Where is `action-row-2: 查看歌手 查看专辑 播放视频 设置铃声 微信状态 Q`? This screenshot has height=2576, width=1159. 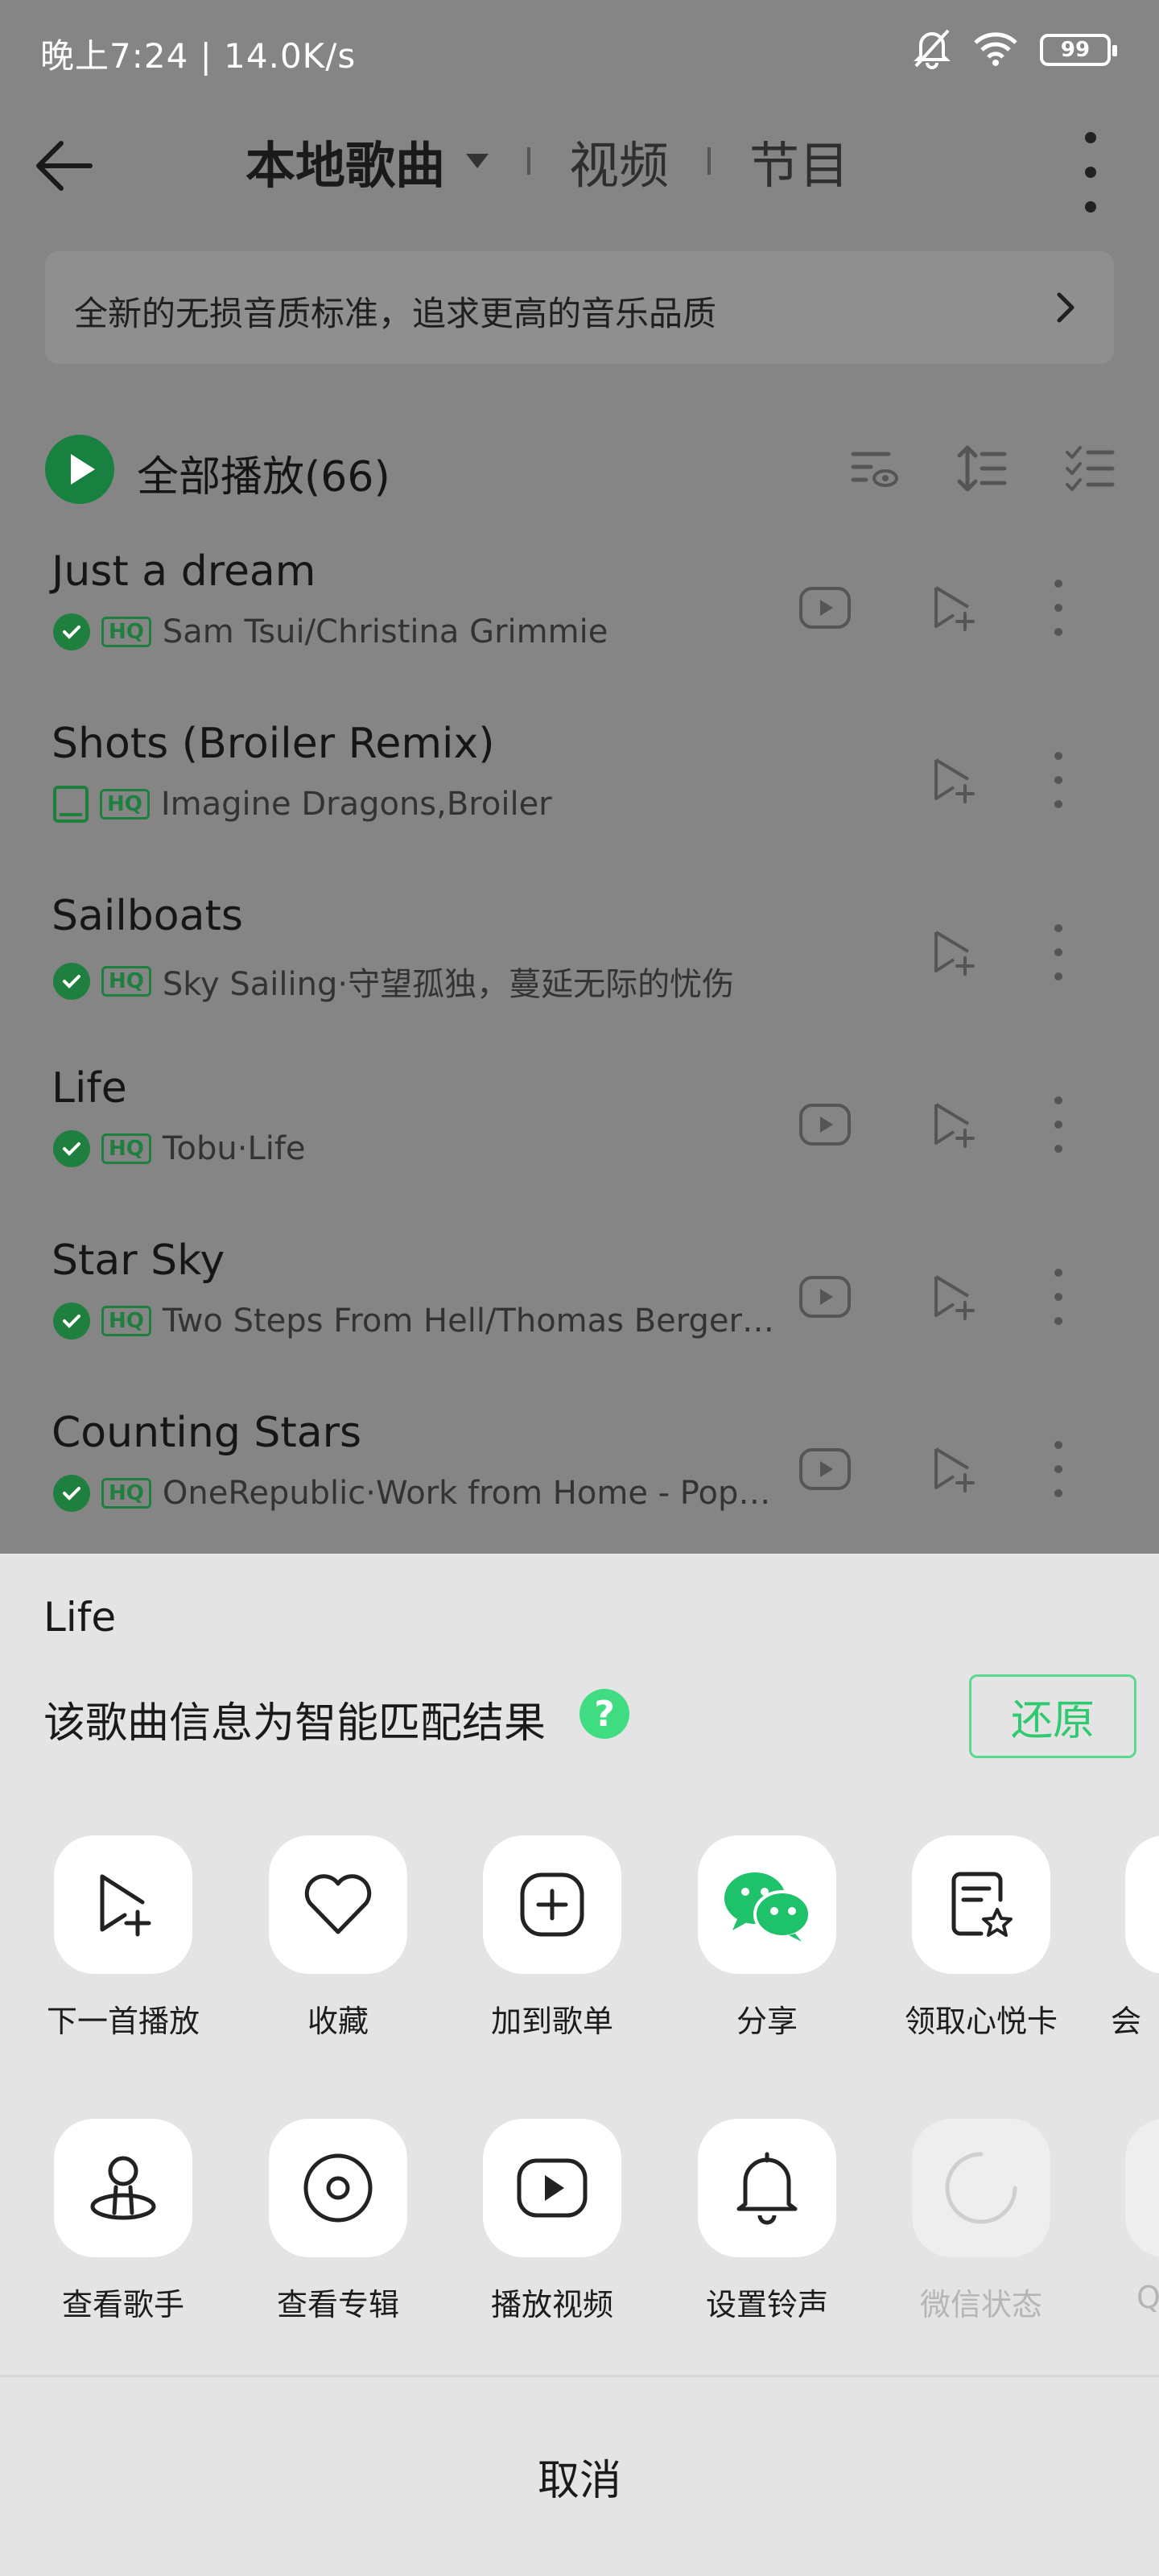 action-row-2: 查看歌手 查看专辑 播放视频 设置铃声 微信状态 Q is located at coordinates (579, 2239).